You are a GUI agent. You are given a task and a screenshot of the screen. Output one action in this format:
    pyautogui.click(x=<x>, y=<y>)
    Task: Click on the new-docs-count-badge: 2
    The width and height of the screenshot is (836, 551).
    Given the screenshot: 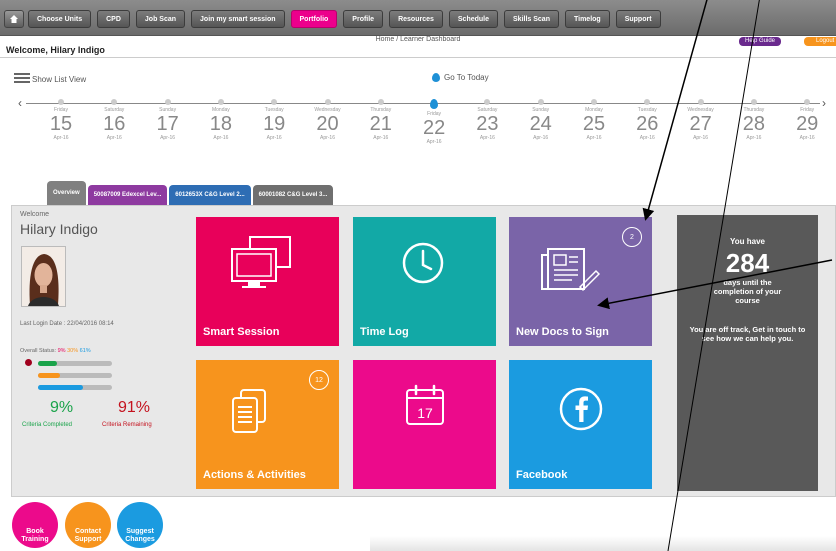 What is the action you would take?
    pyautogui.click(x=632, y=237)
    